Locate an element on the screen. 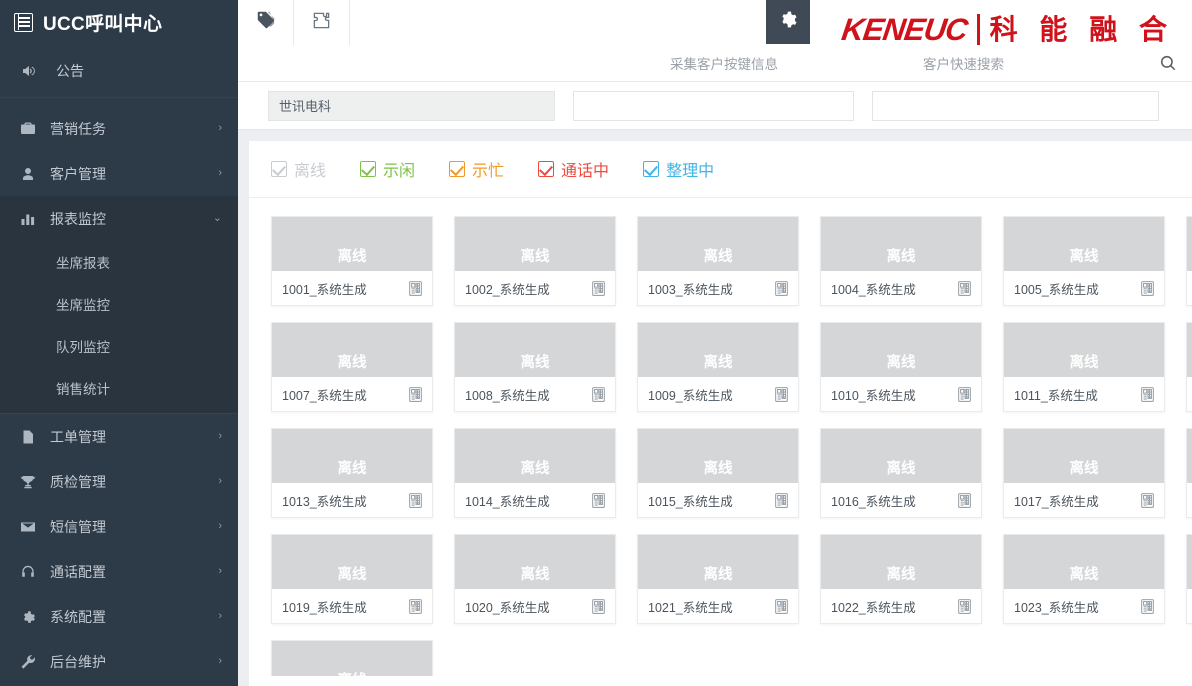  agent-card: 离线 1009_系统生成 is located at coordinates (718, 367).